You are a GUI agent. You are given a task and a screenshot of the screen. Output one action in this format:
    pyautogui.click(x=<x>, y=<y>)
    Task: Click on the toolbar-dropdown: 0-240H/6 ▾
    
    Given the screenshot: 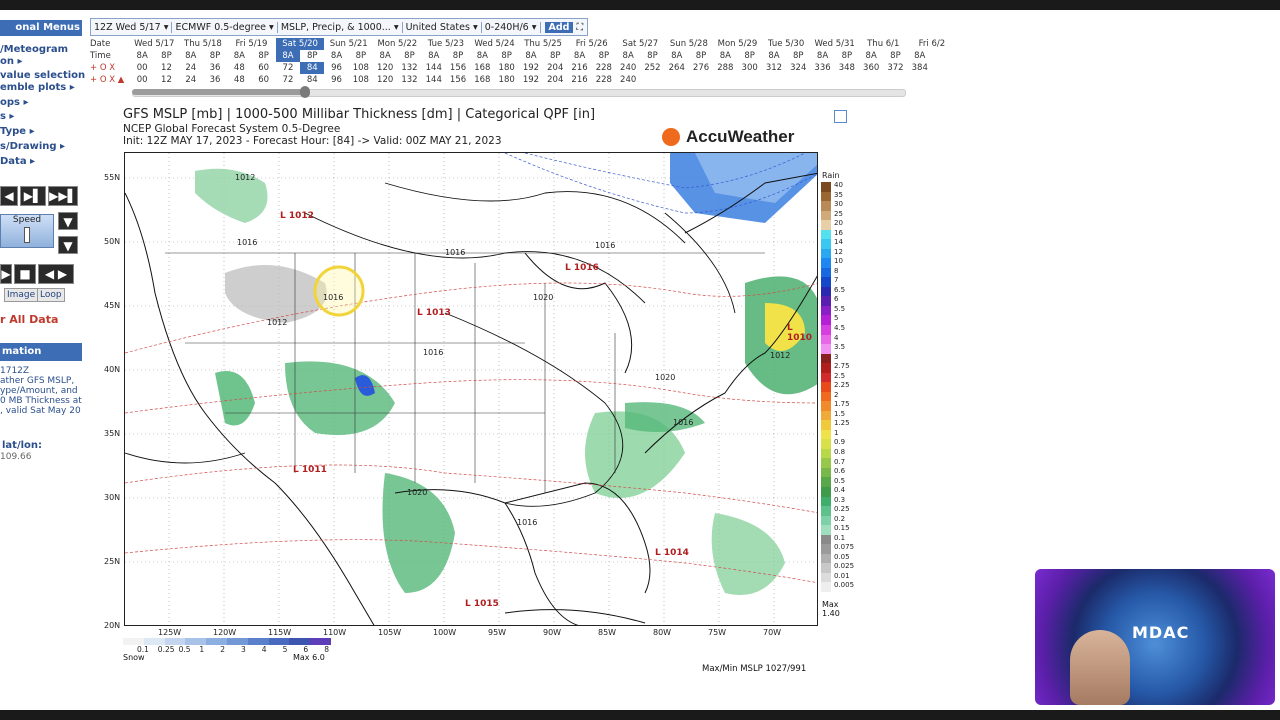 What is the action you would take?
    pyautogui.click(x=511, y=27)
    